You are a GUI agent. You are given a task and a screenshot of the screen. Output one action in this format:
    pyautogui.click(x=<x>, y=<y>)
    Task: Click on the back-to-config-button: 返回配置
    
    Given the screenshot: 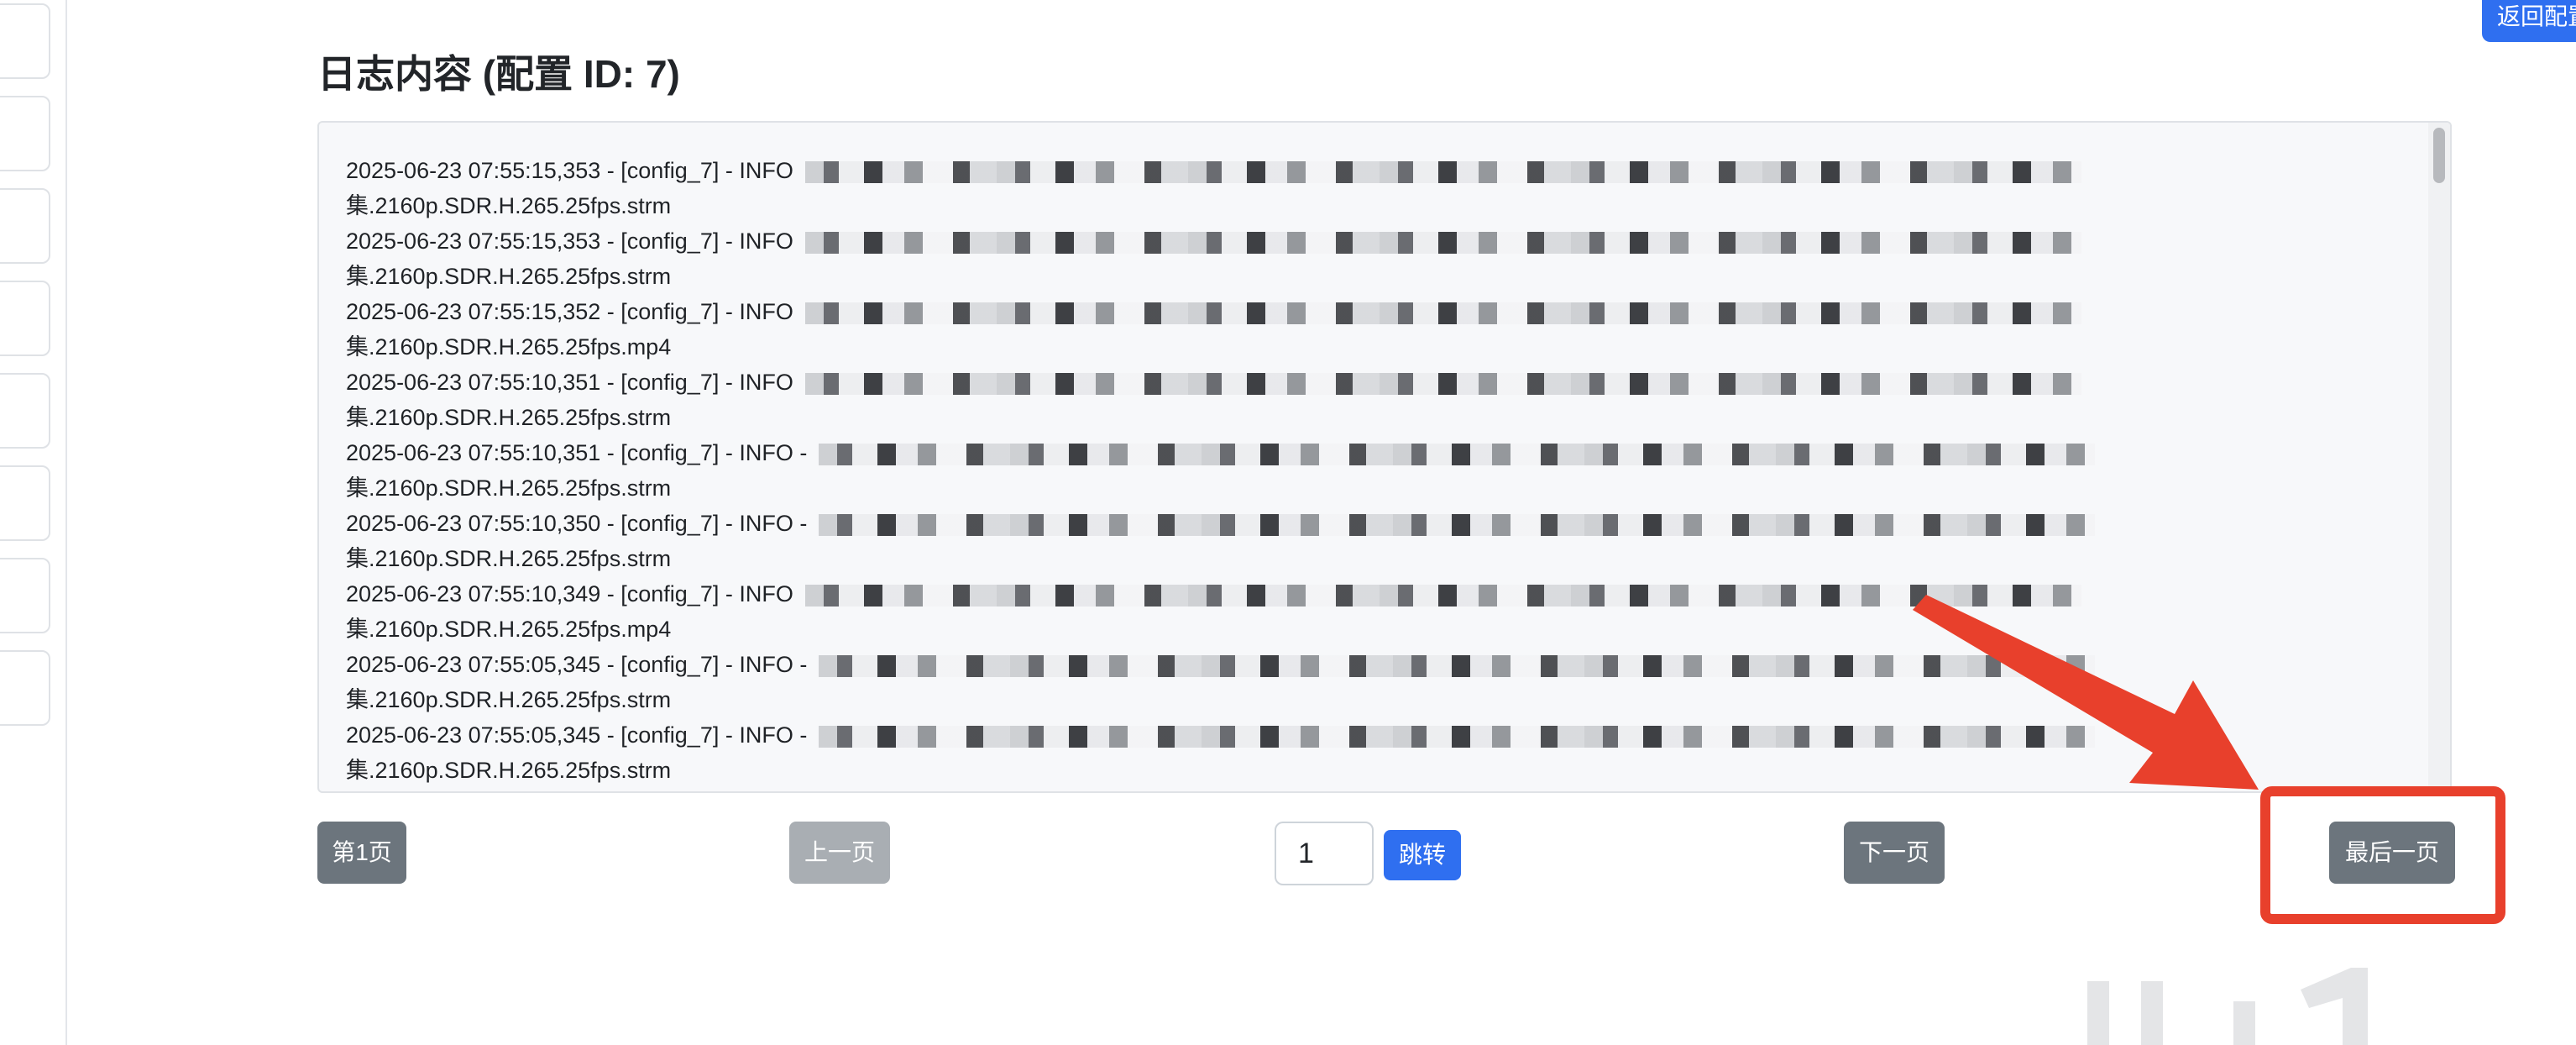 What is the action you would take?
    pyautogui.click(x=2529, y=21)
    